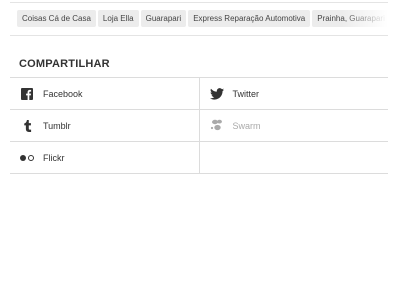 The image size is (398, 298). I want to click on flickr-icon, so click(27, 158).